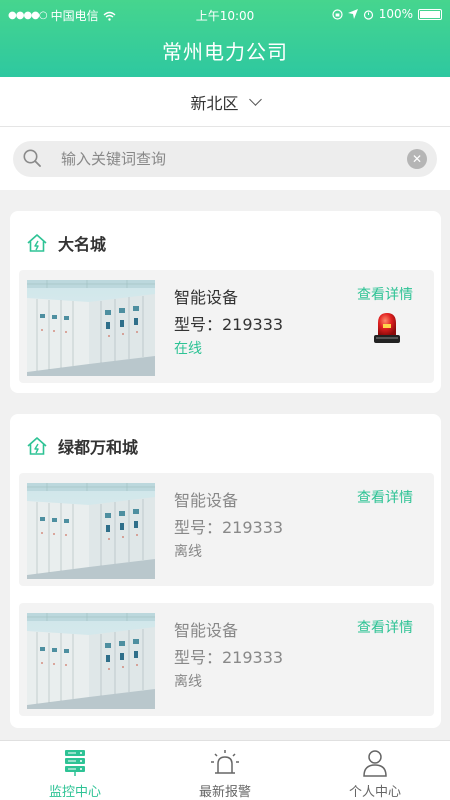 This screenshot has width=450, height=800. I want to click on tab-latest-alarms: 最新报警, so click(225, 770).